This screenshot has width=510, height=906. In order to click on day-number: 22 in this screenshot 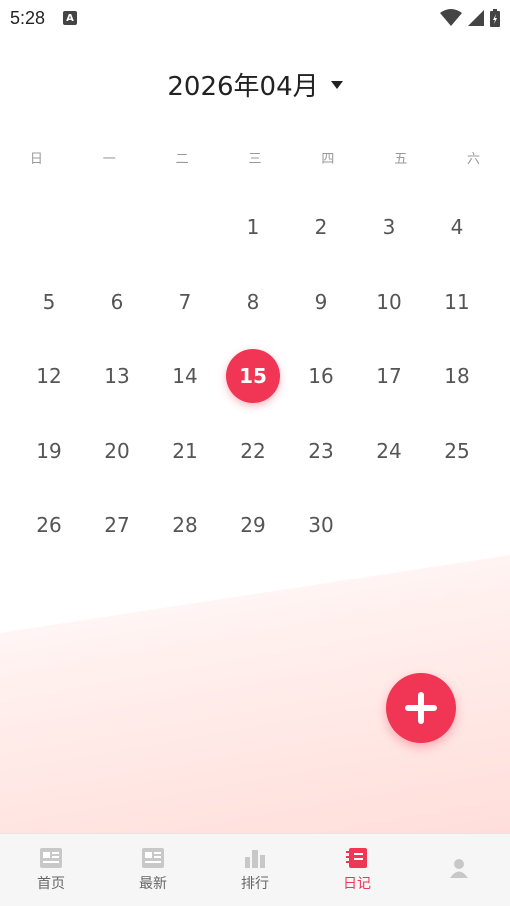, I will do `click(253, 450)`.